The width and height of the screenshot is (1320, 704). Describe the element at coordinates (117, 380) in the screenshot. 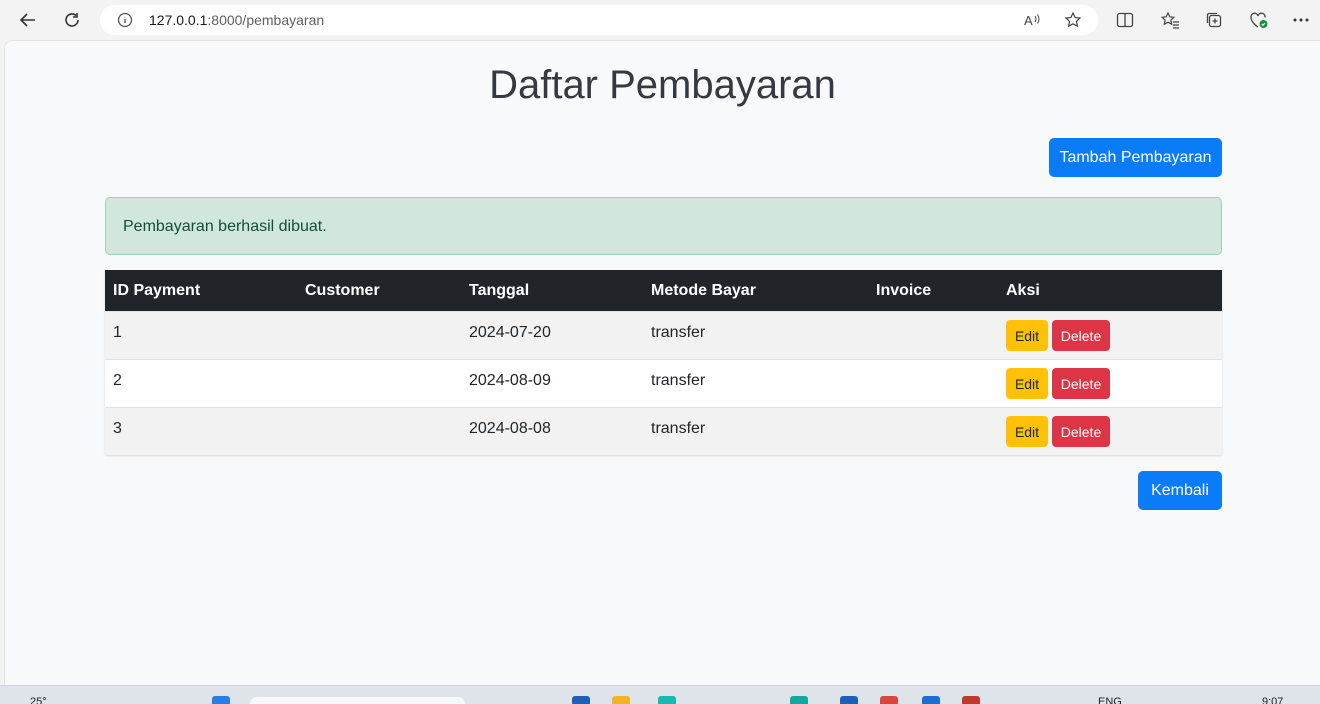

I see `cell-id: 2` at that location.